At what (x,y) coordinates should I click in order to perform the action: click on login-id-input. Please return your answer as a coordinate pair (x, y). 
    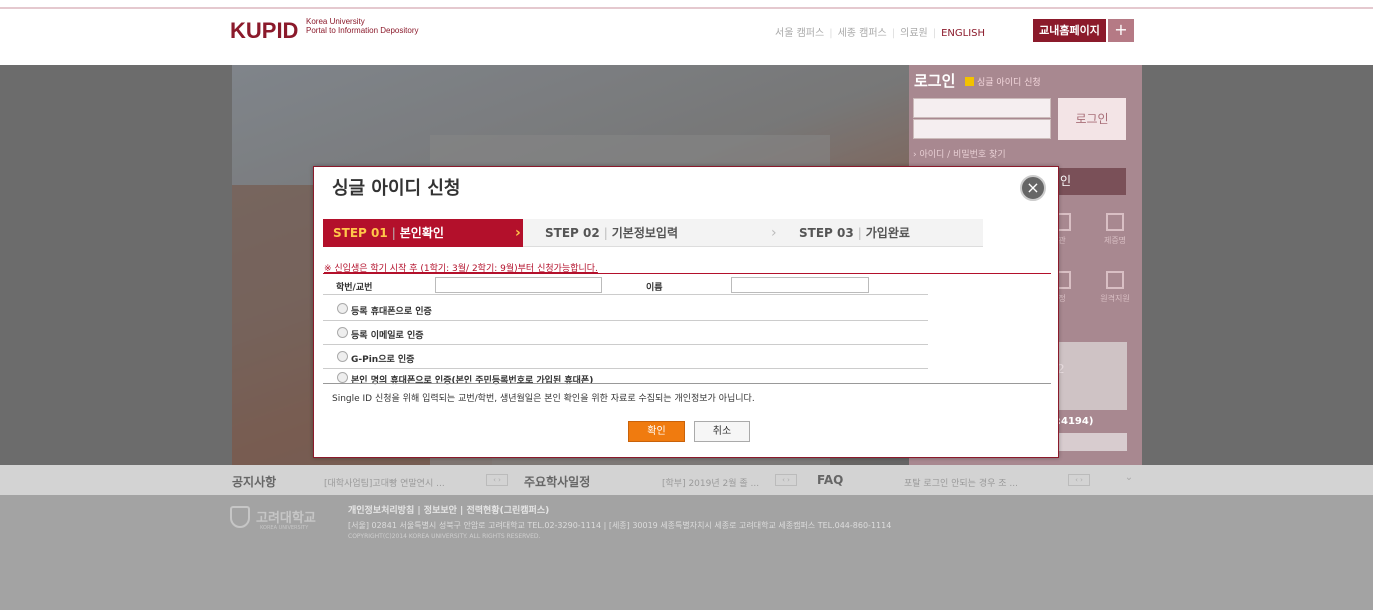
    Looking at the image, I should click on (982, 108).